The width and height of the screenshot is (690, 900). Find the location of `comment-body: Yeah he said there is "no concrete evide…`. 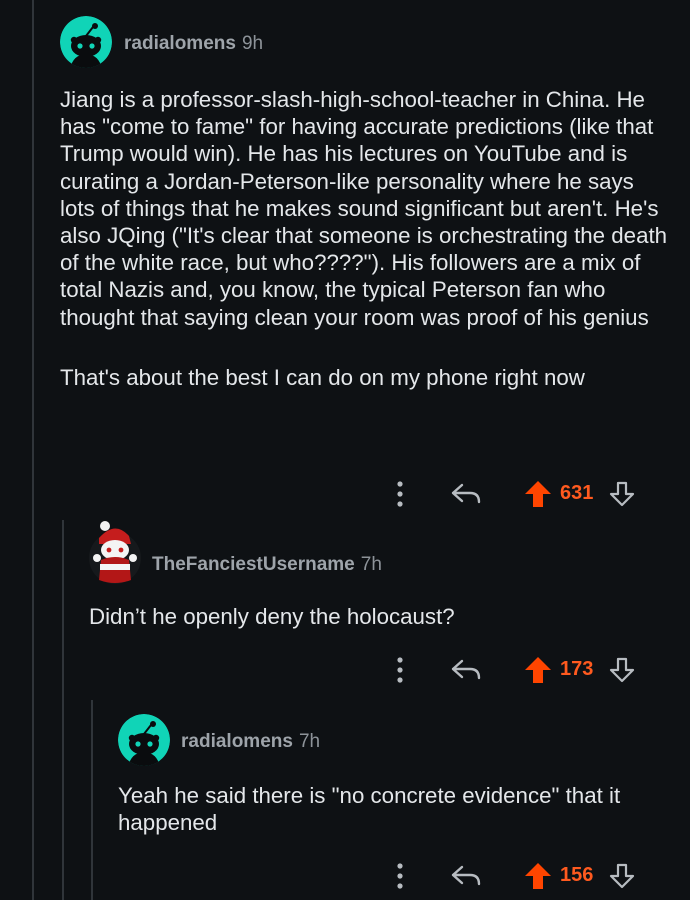

comment-body: Yeah he said there is "no concrete evide… is located at coordinates (398, 809).